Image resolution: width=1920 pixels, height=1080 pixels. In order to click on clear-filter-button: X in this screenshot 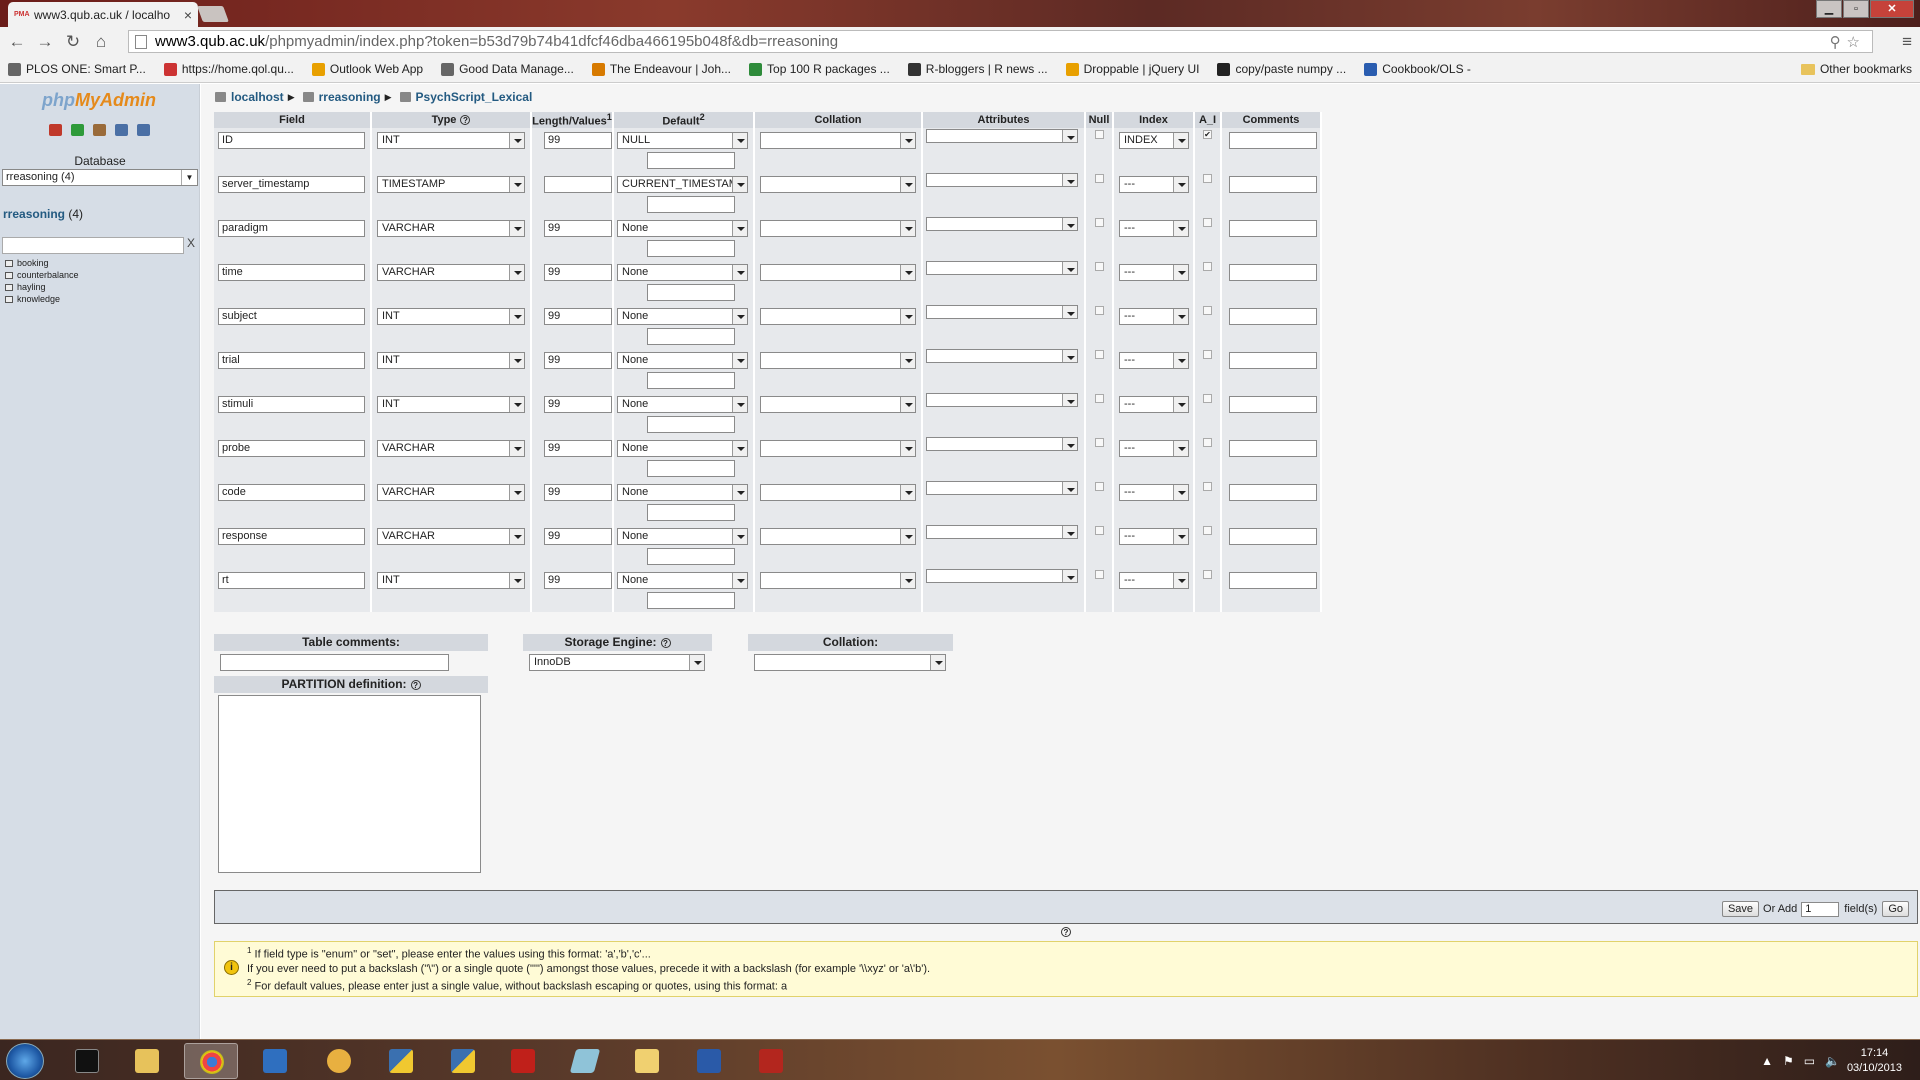, I will do `click(191, 243)`.